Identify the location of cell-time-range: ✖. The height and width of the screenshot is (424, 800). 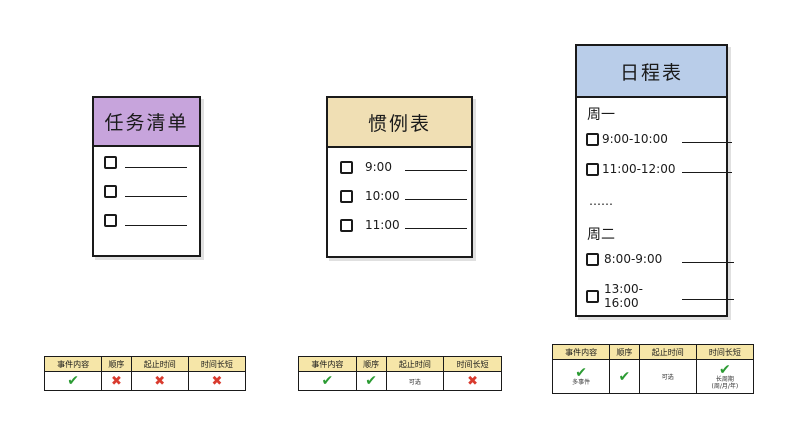
(159, 381).